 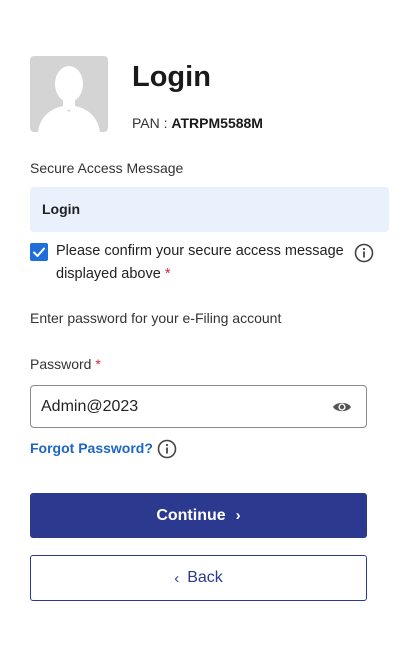 I want to click on pan-info: PAN : ATRPM5588M, so click(x=197, y=123).